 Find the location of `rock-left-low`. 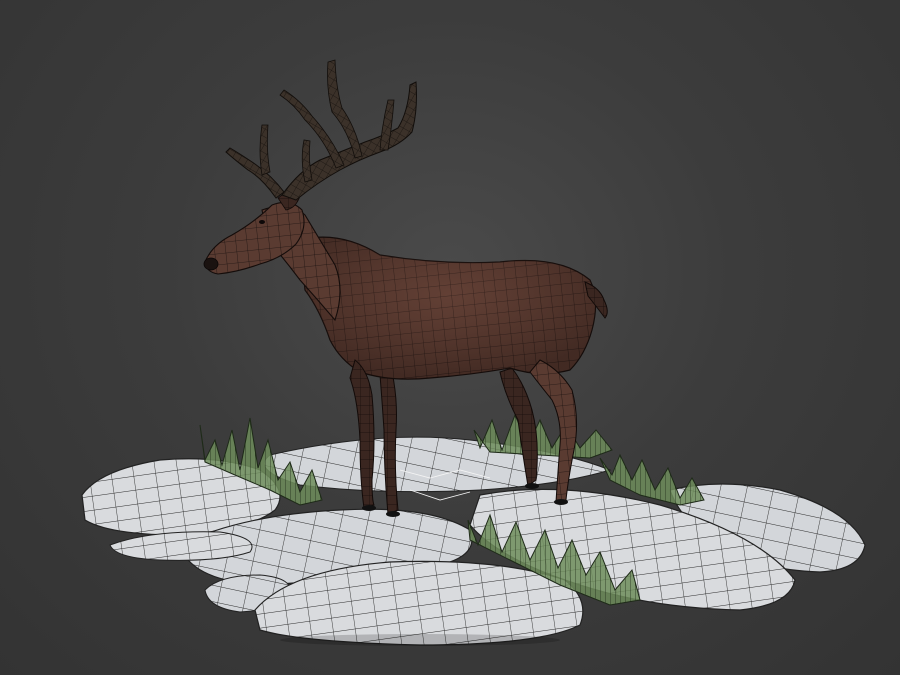

rock-left-low is located at coordinates (181, 546).